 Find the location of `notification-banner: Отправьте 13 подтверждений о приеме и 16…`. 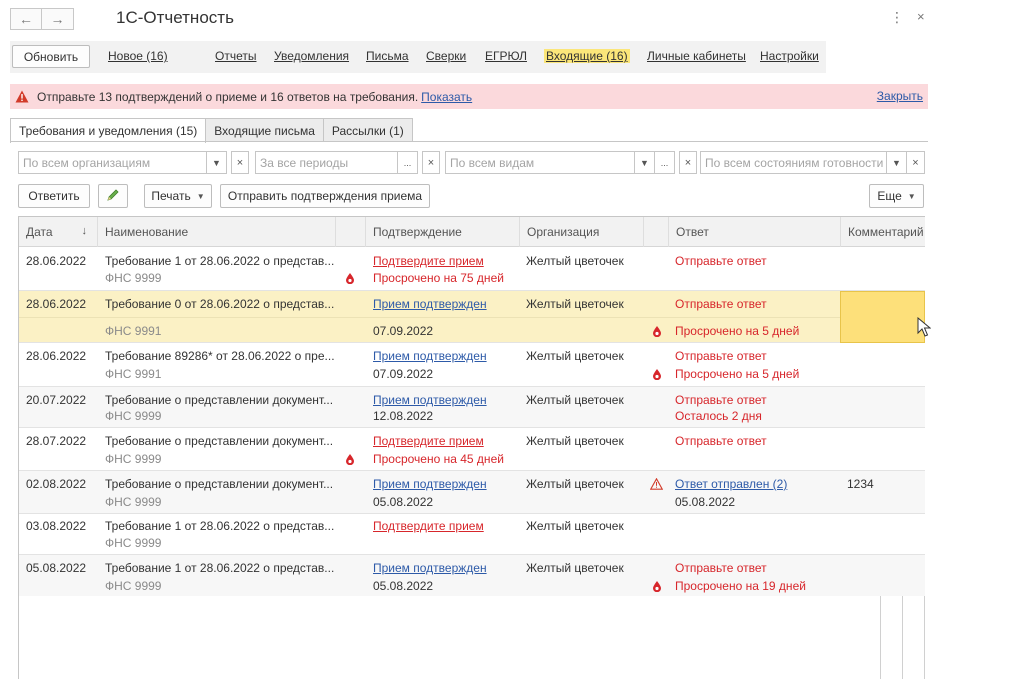

notification-banner: Отправьте 13 подтверждений о приеме и 16… is located at coordinates (469, 96).